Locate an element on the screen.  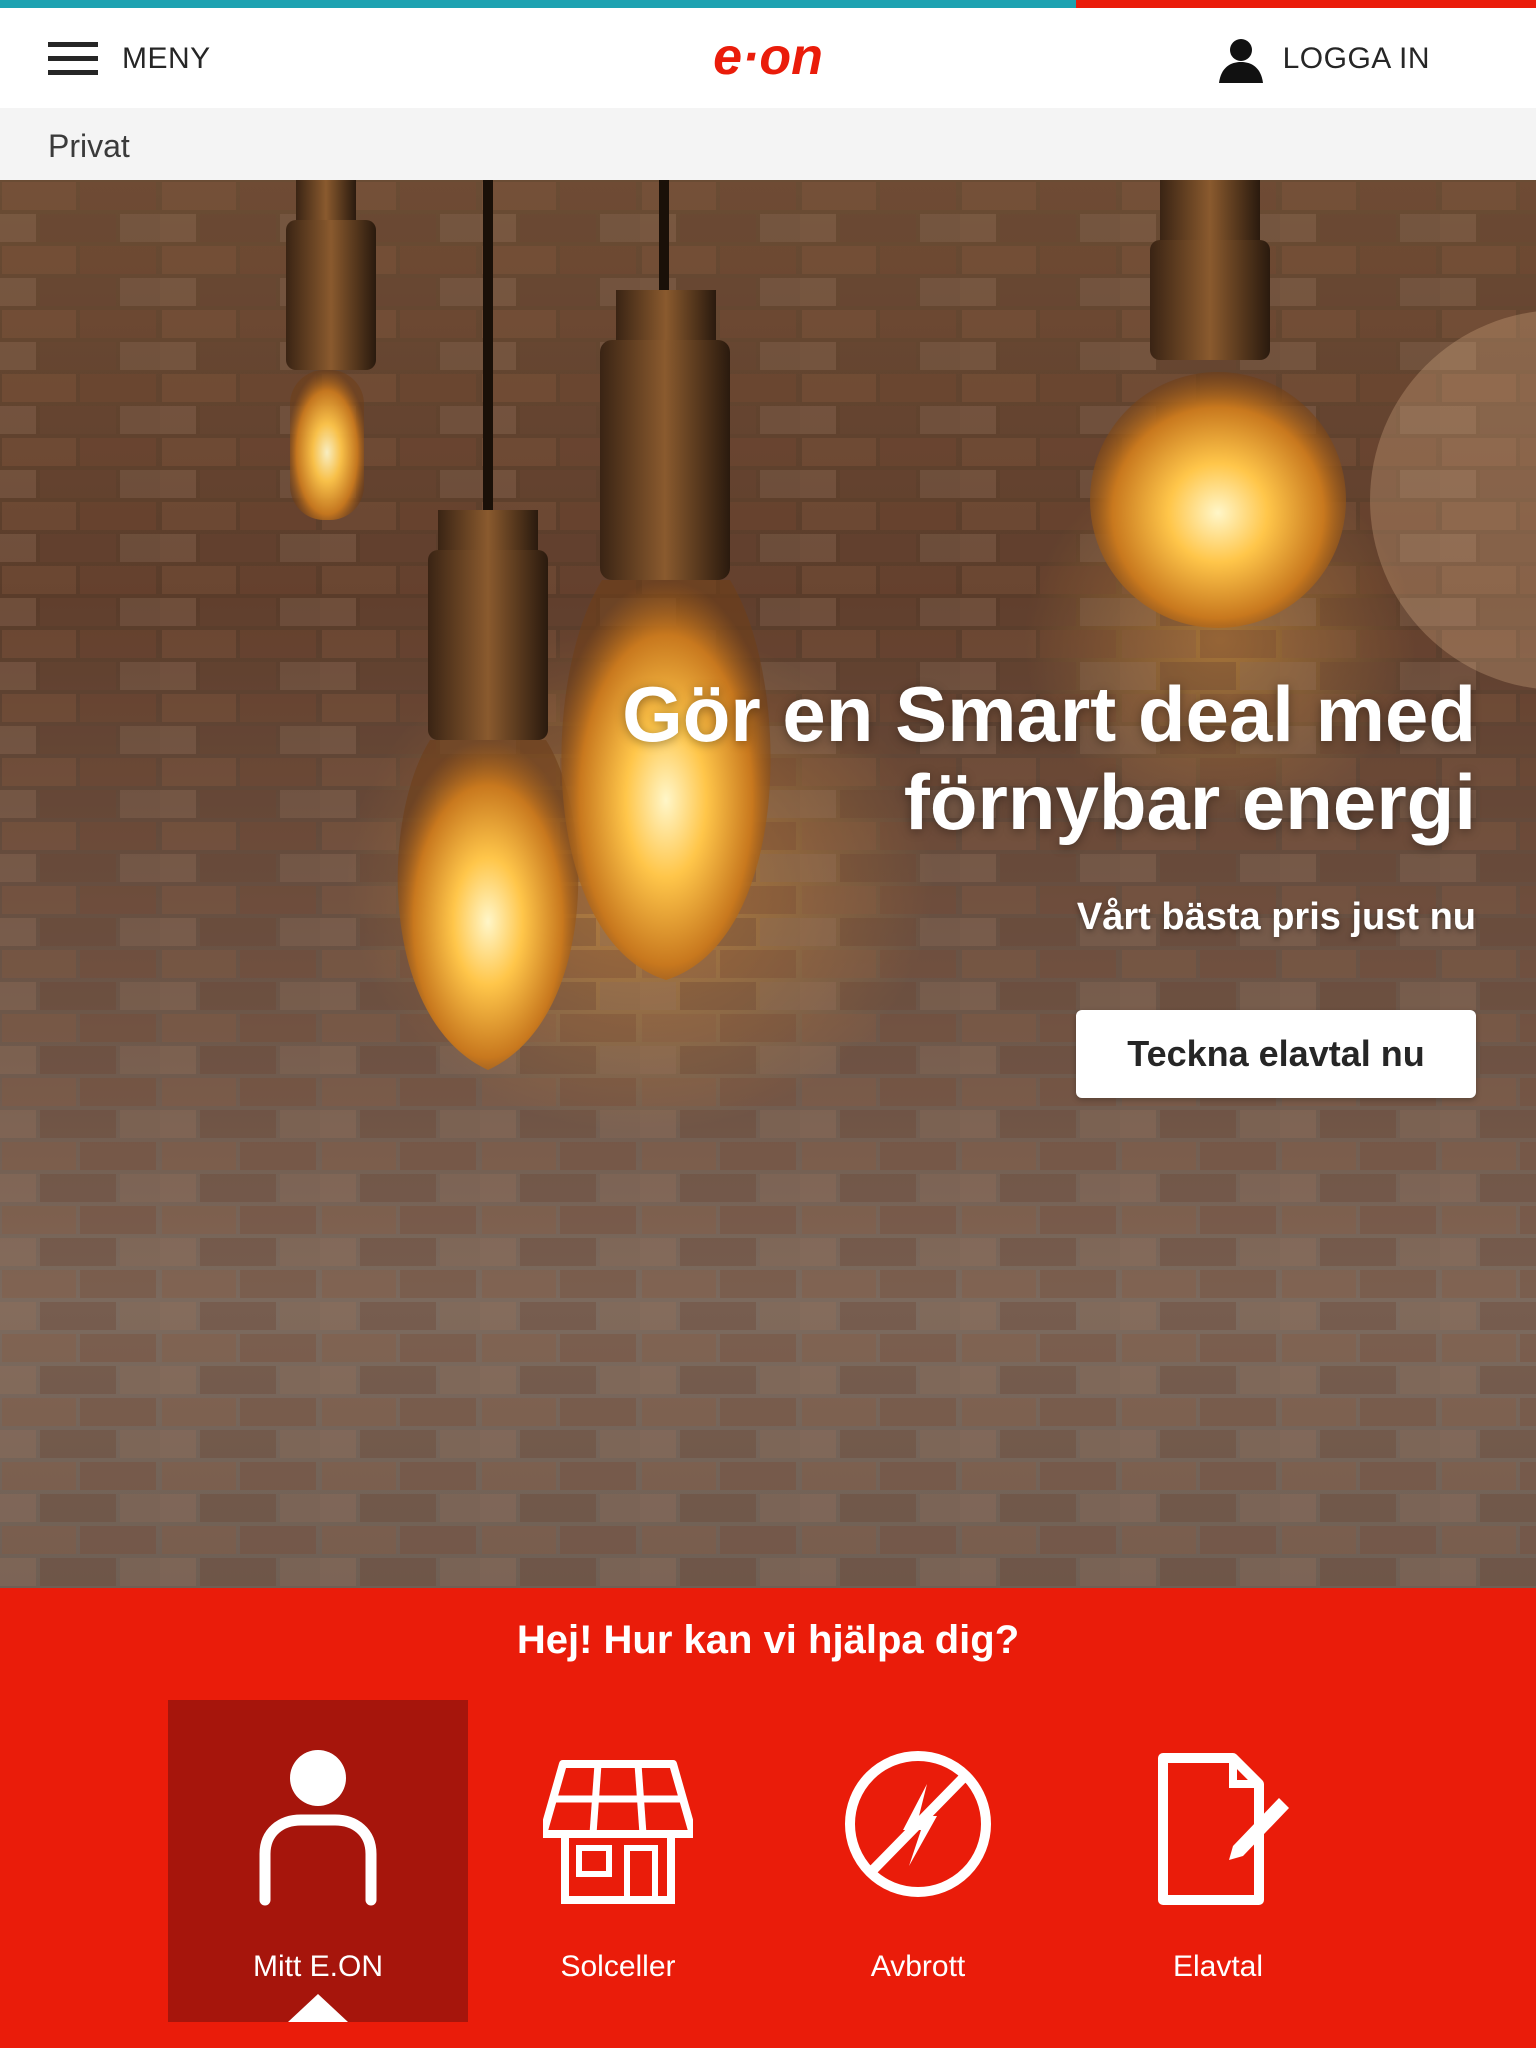
tile-solceller: Solceller is located at coordinates (618, 1861).